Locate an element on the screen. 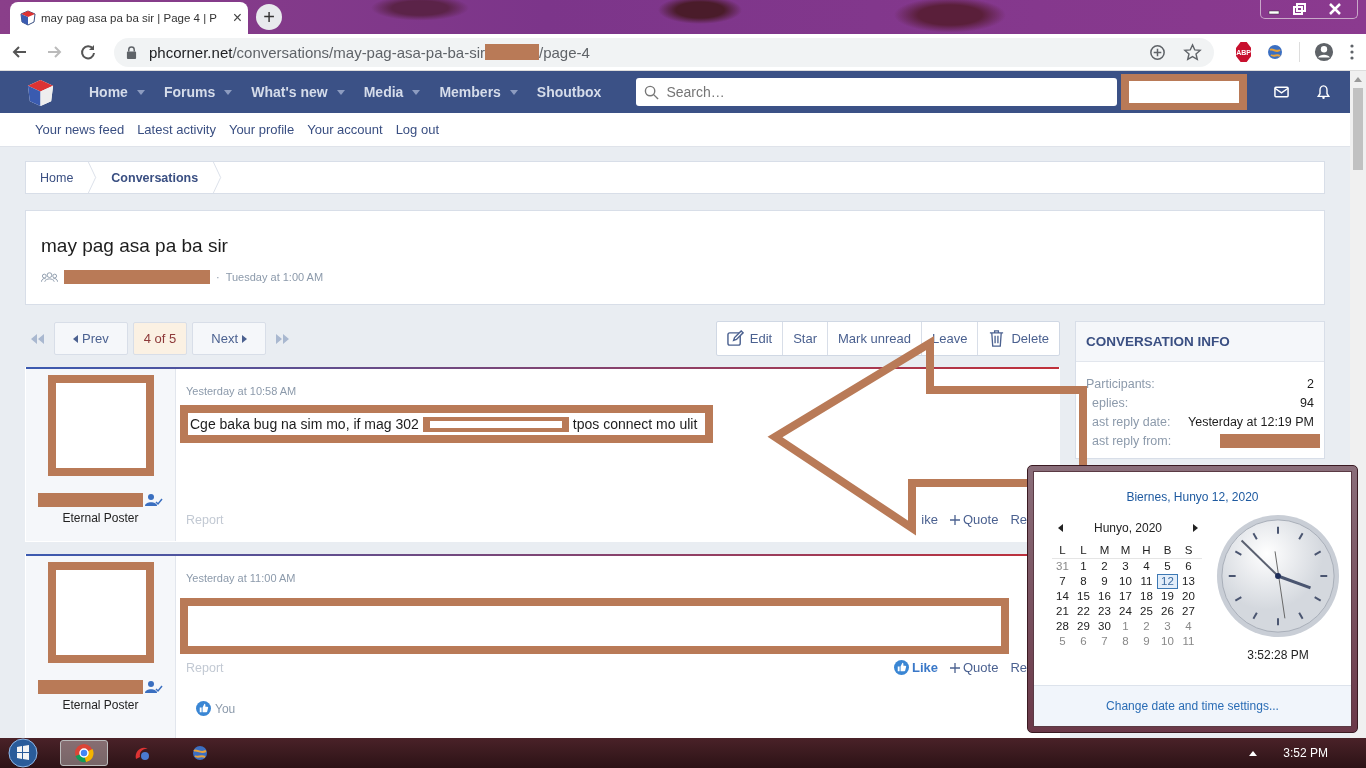 Image resolution: width=1366 pixels, height=768 pixels. calendar-day: 13 is located at coordinates (1188, 581).